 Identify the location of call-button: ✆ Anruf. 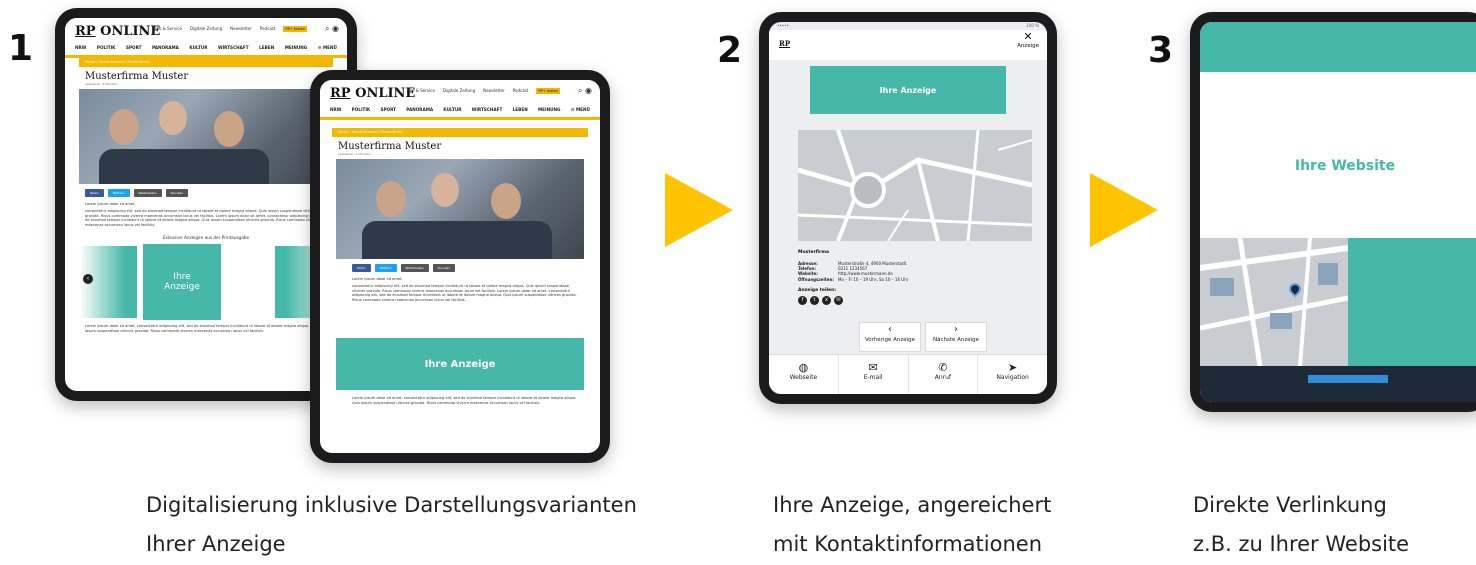
(944, 374).